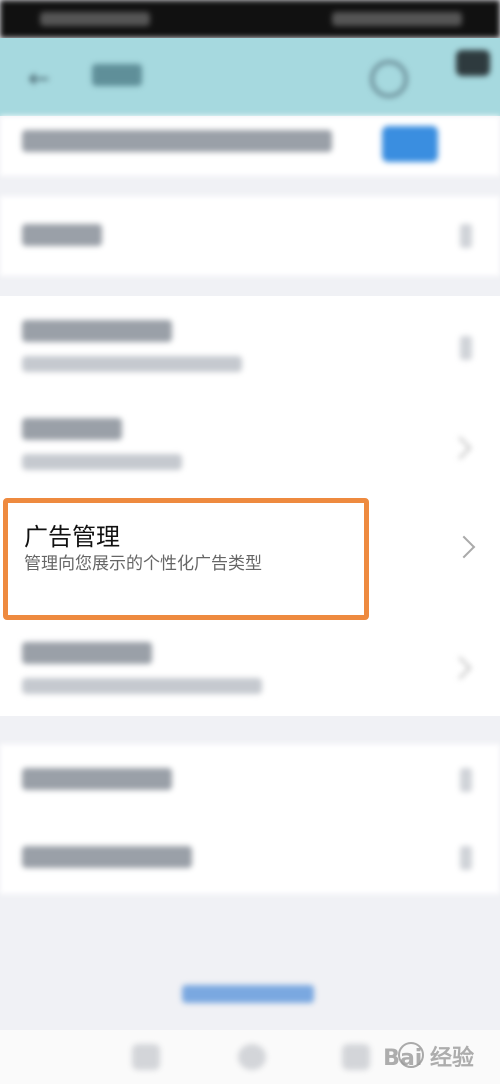 This screenshot has height=1084, width=500. What do you see at coordinates (146, 1057) in the screenshot?
I see `nav-back-icon` at bounding box center [146, 1057].